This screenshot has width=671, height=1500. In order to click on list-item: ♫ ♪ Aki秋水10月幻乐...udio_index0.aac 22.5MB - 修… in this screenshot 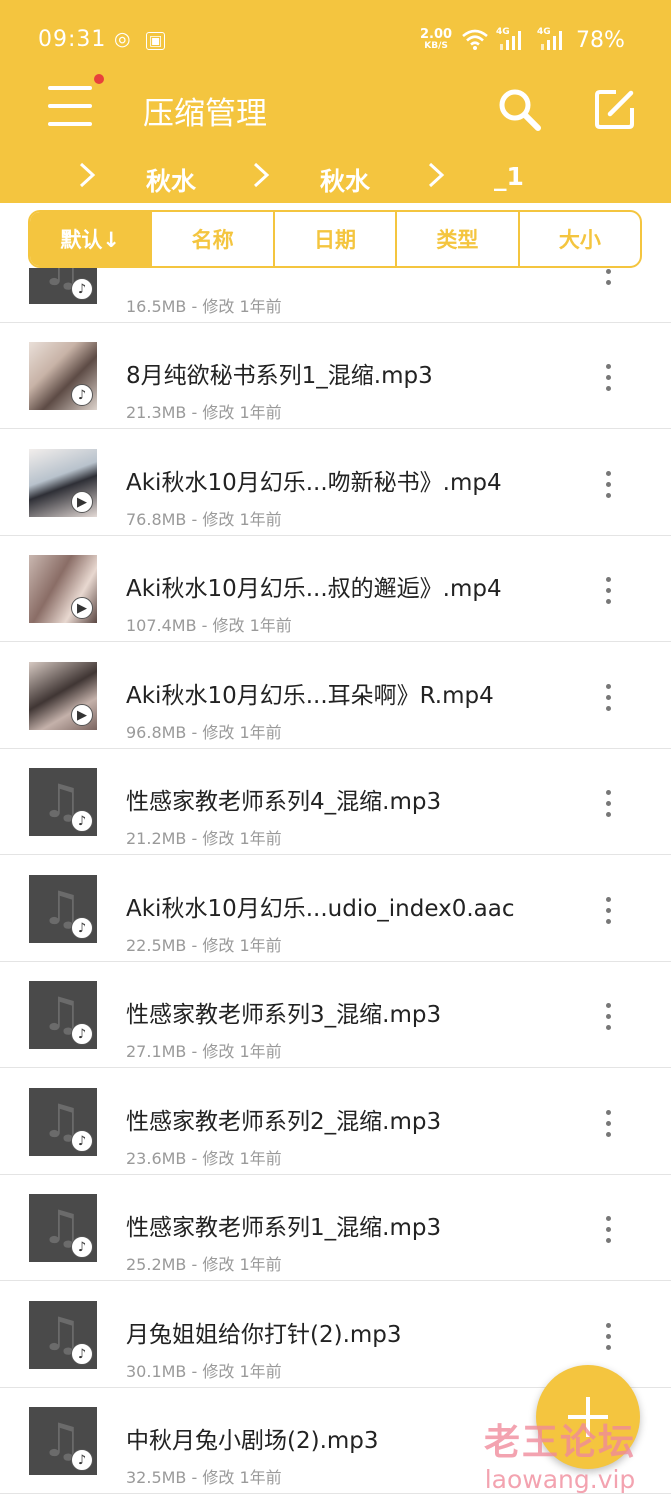, I will do `click(335, 908)`.